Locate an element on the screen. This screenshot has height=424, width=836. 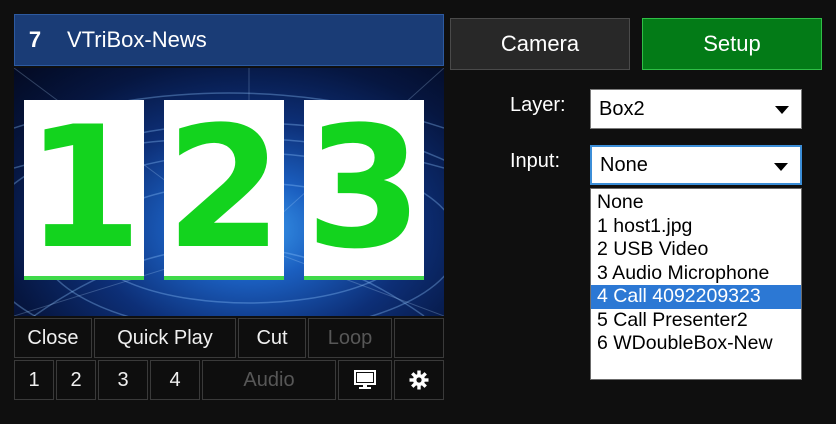
preview-card-1: 1 is located at coordinates (84, 188).